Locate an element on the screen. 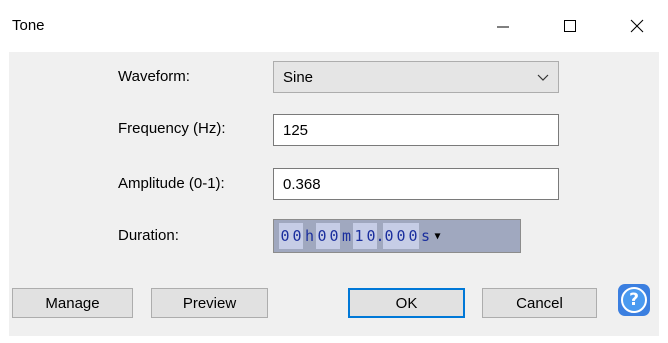 Image resolution: width=668 pixels, height=343 pixels. waveform-select: Sine is located at coordinates (416, 77).